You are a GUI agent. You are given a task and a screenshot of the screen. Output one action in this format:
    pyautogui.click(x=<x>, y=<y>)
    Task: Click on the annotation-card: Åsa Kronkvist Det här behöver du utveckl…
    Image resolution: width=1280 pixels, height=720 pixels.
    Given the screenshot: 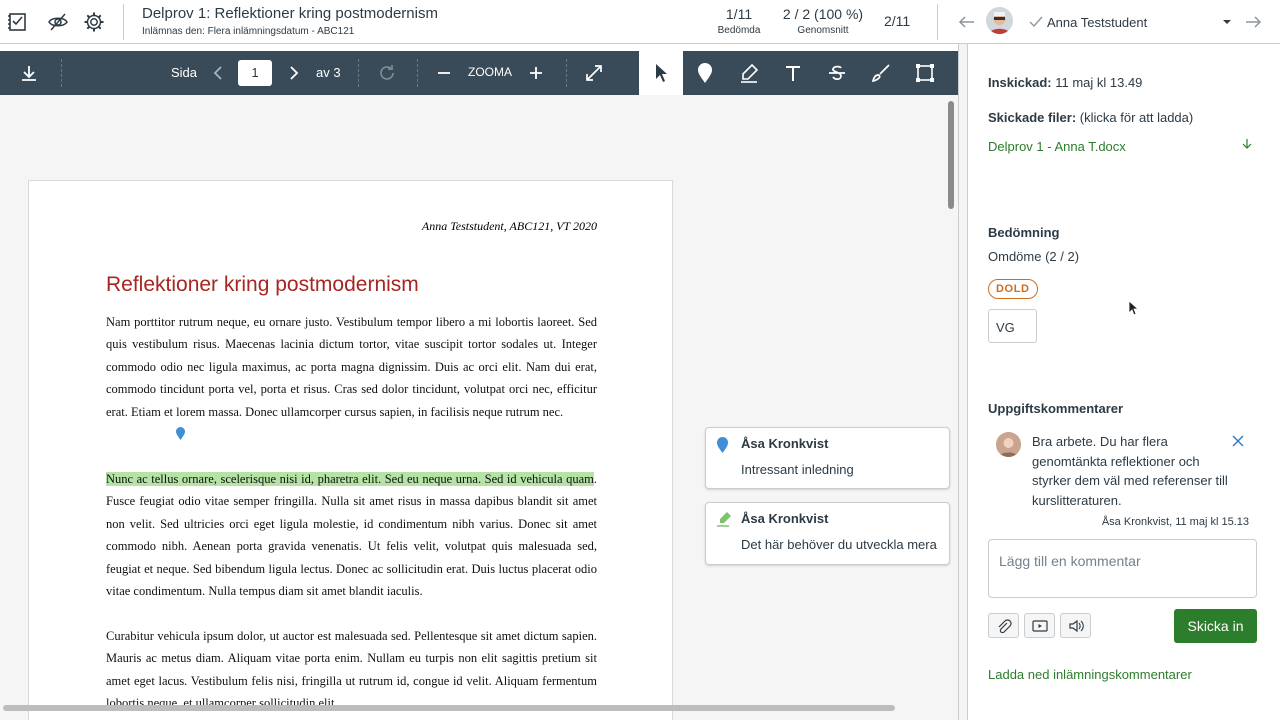 What is the action you would take?
    pyautogui.click(x=827, y=533)
    